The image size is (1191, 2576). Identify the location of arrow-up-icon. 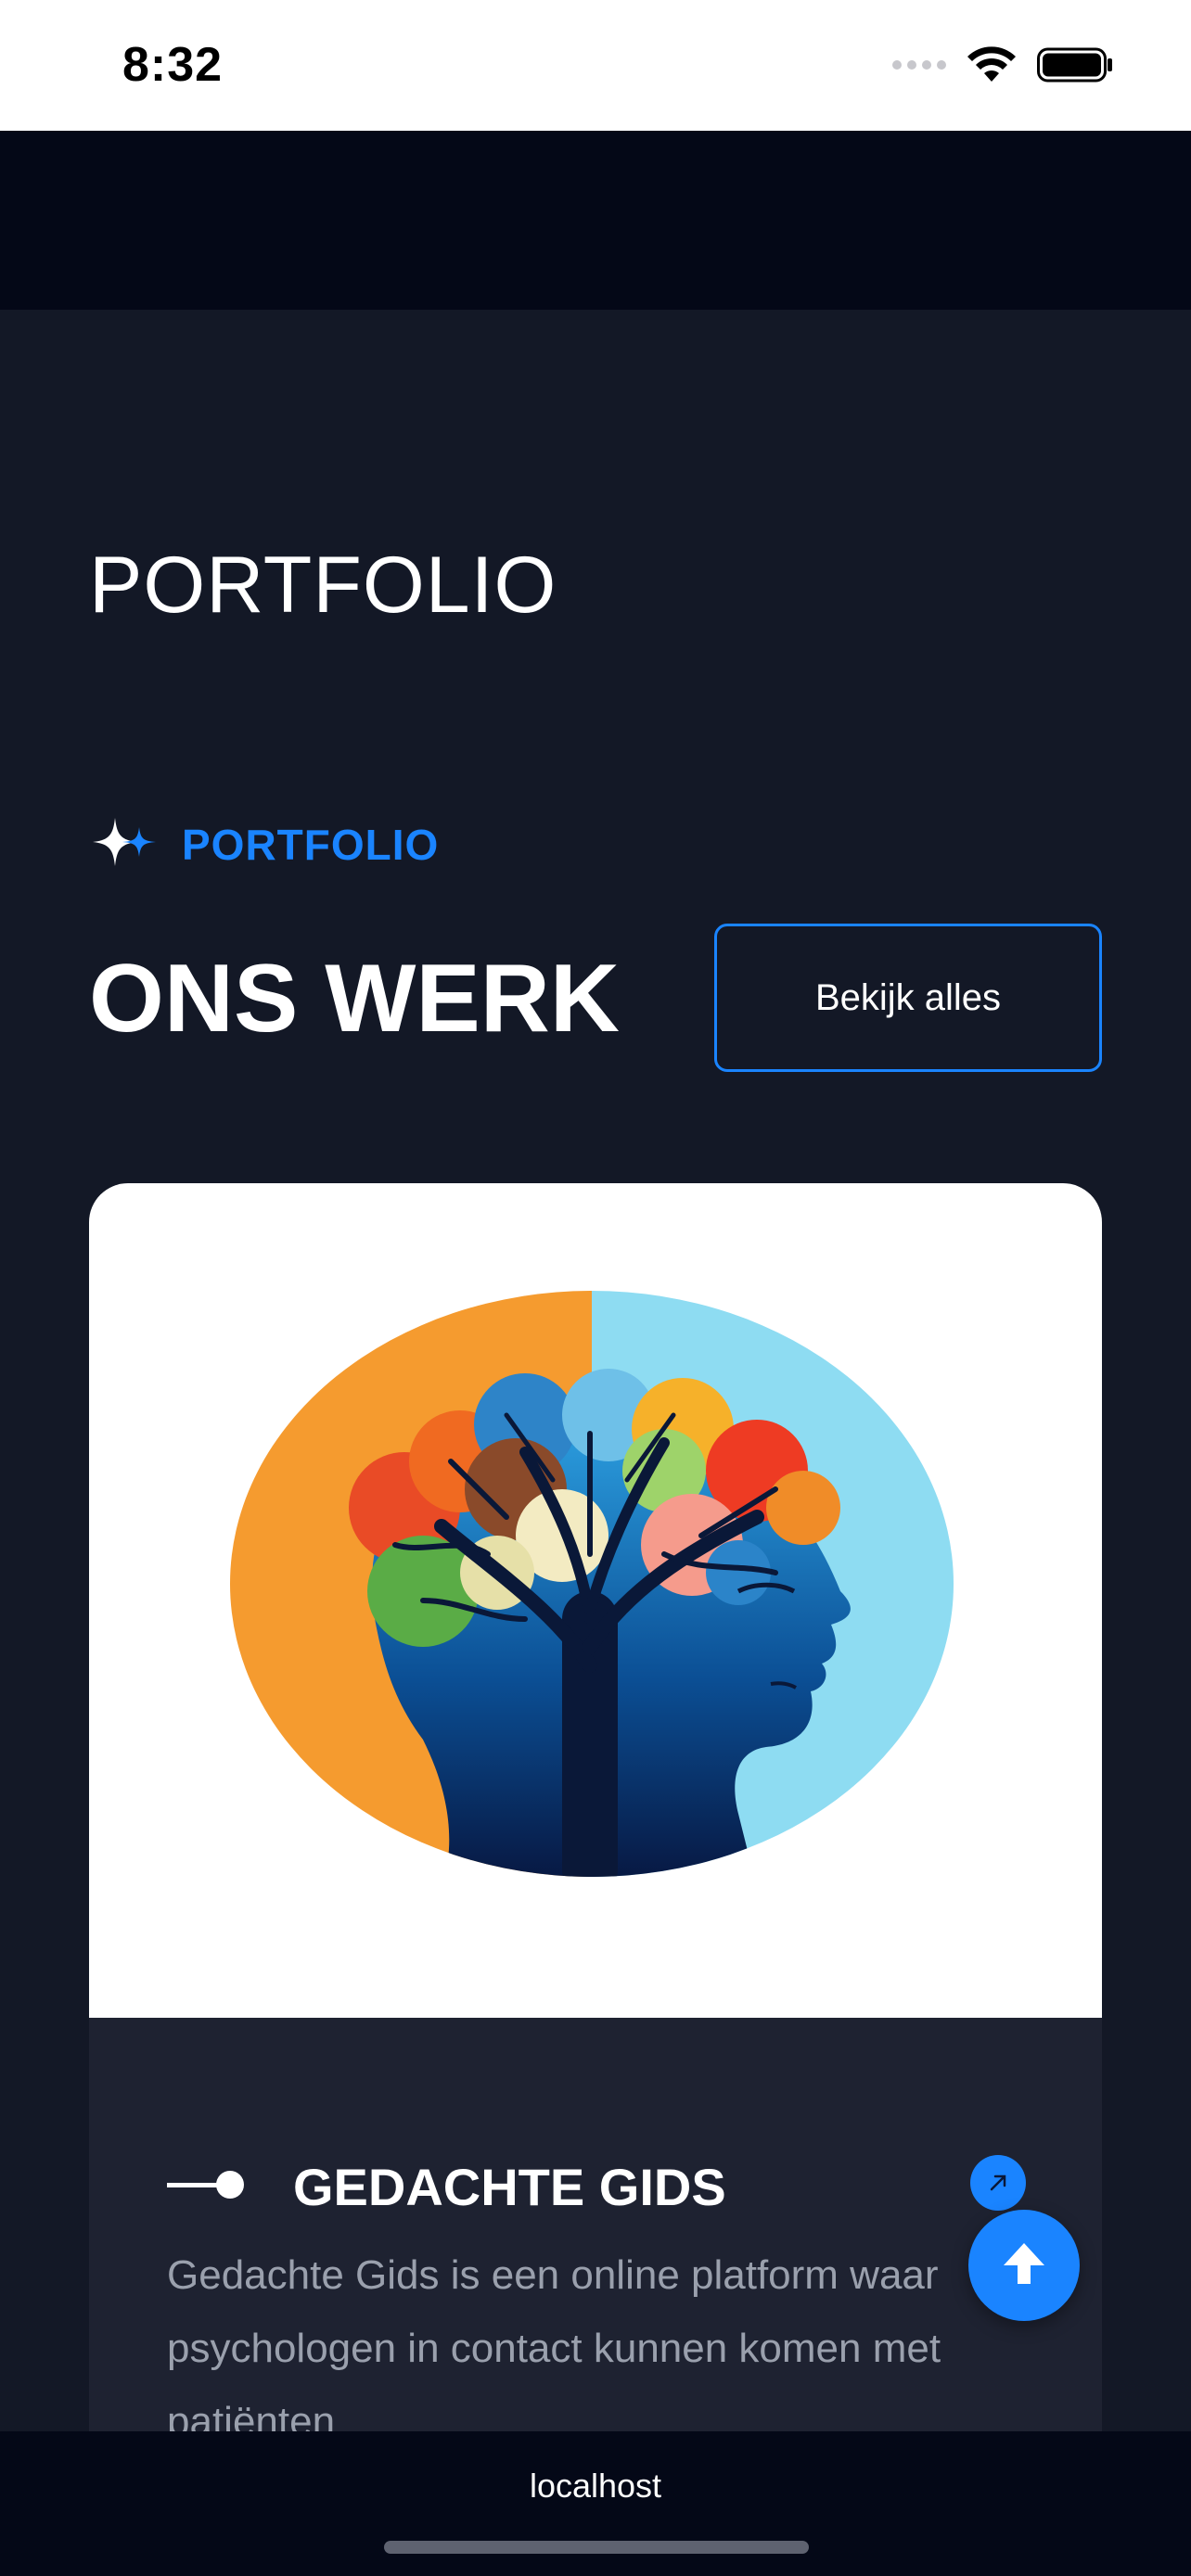
(1024, 2265).